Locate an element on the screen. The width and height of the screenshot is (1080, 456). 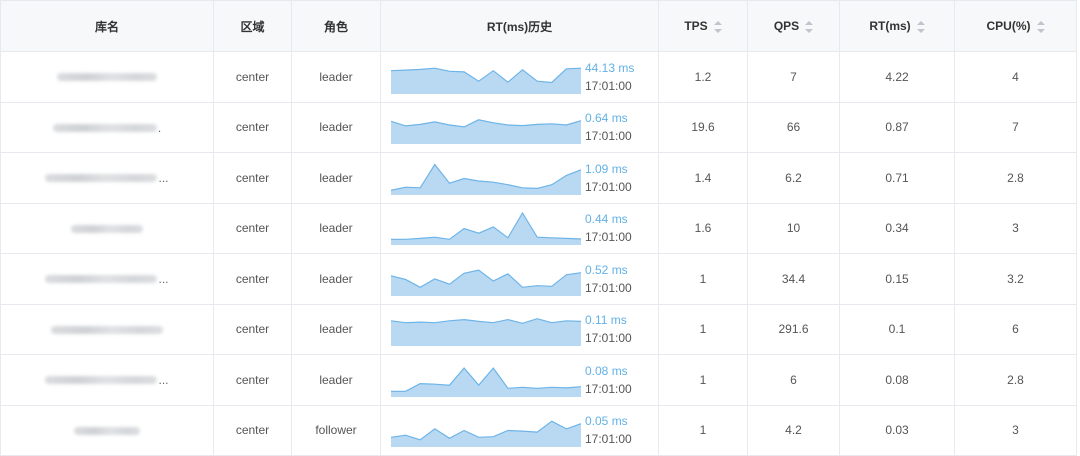
column-header-rt-history: RT(ms)历史 is located at coordinates (519, 26).